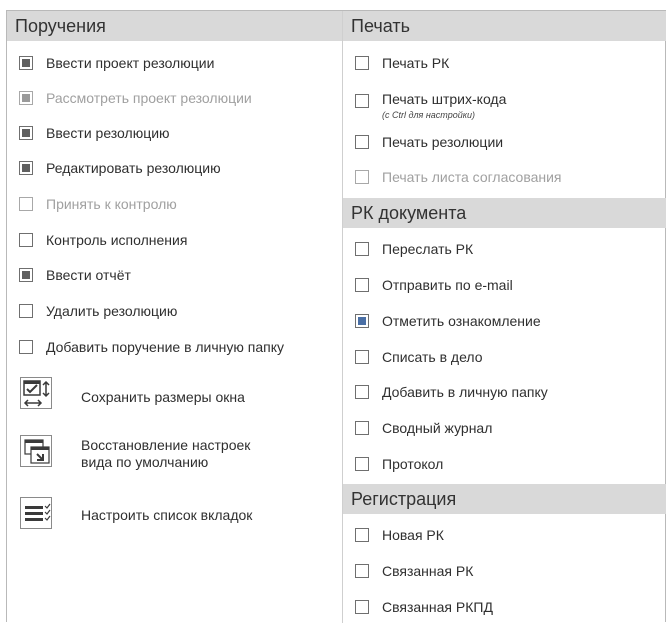  Describe the element at coordinates (428, 115) in the screenshot. I see `option-hint: (с Ctrl для настройки)` at that location.